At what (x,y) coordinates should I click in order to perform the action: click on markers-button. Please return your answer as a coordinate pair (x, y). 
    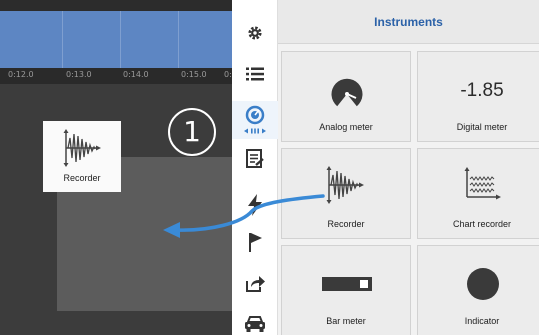
    Looking at the image, I should click on (255, 242).